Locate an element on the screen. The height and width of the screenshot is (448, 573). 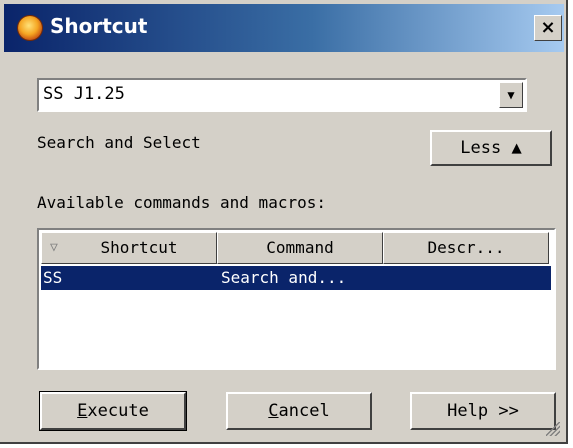
shortcut-combobox: SS J1.25 ▼ is located at coordinates (282, 95).